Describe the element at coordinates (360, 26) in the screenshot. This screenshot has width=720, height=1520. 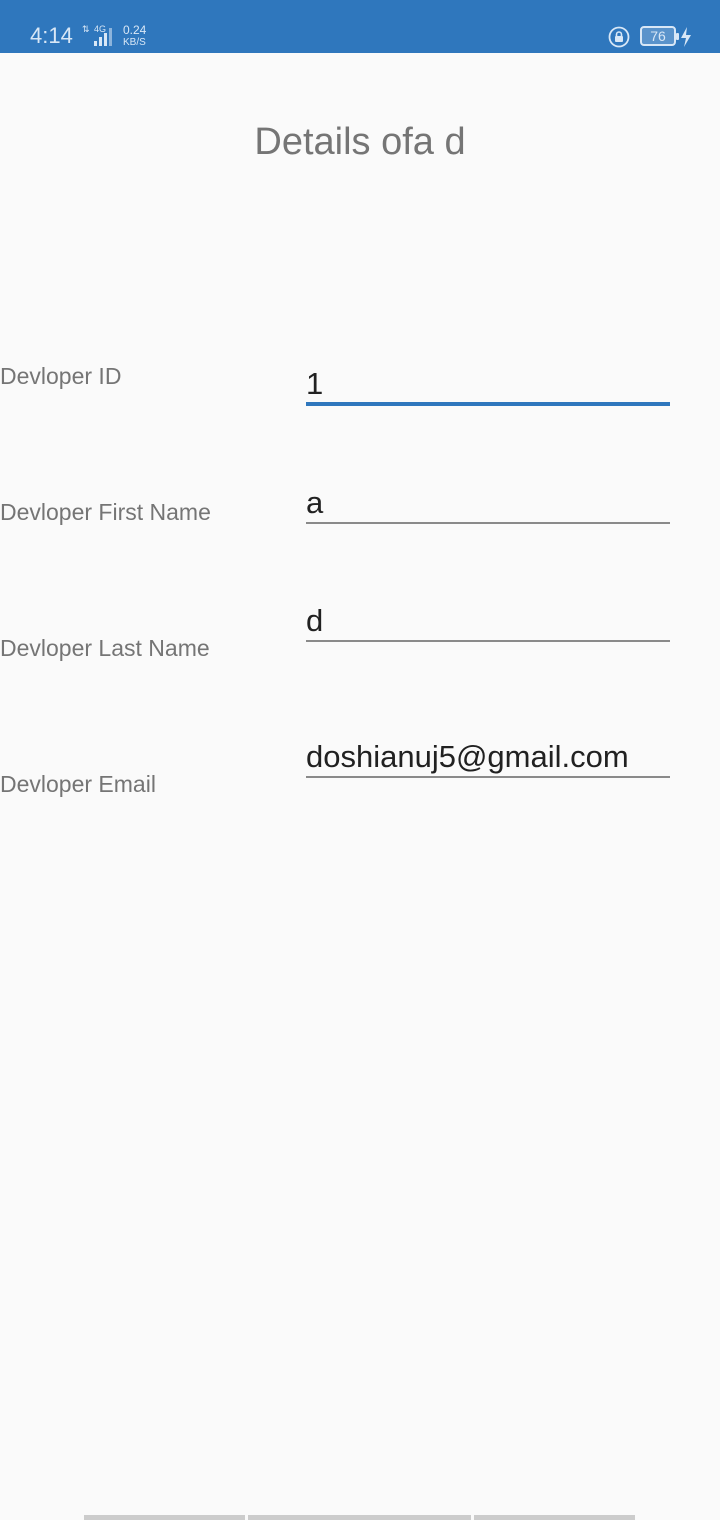
I see `status-bar: 4:14 ⇅ 4G 0.24 KB/S 76` at that location.